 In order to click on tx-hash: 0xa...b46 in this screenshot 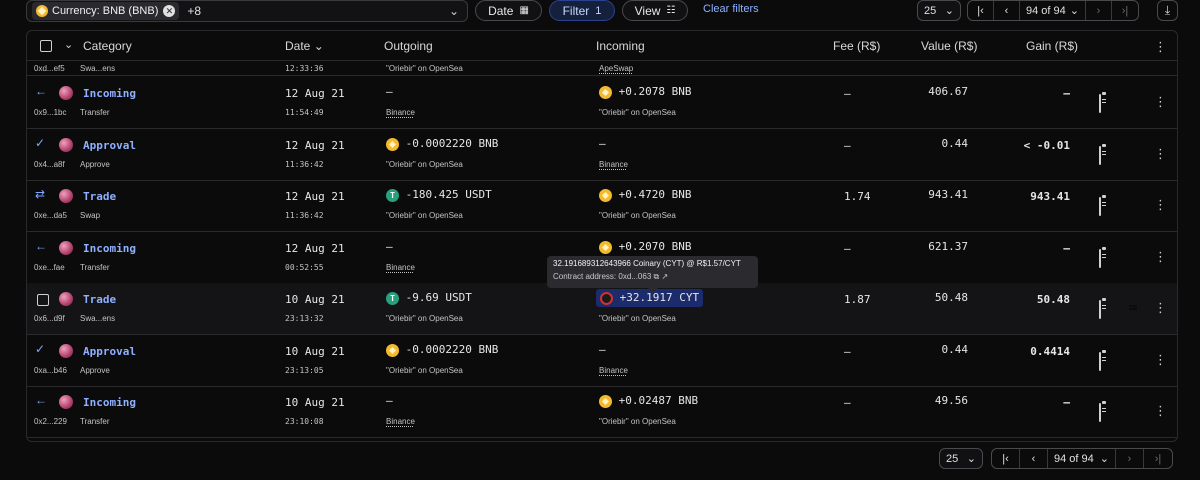, I will do `click(50, 370)`.